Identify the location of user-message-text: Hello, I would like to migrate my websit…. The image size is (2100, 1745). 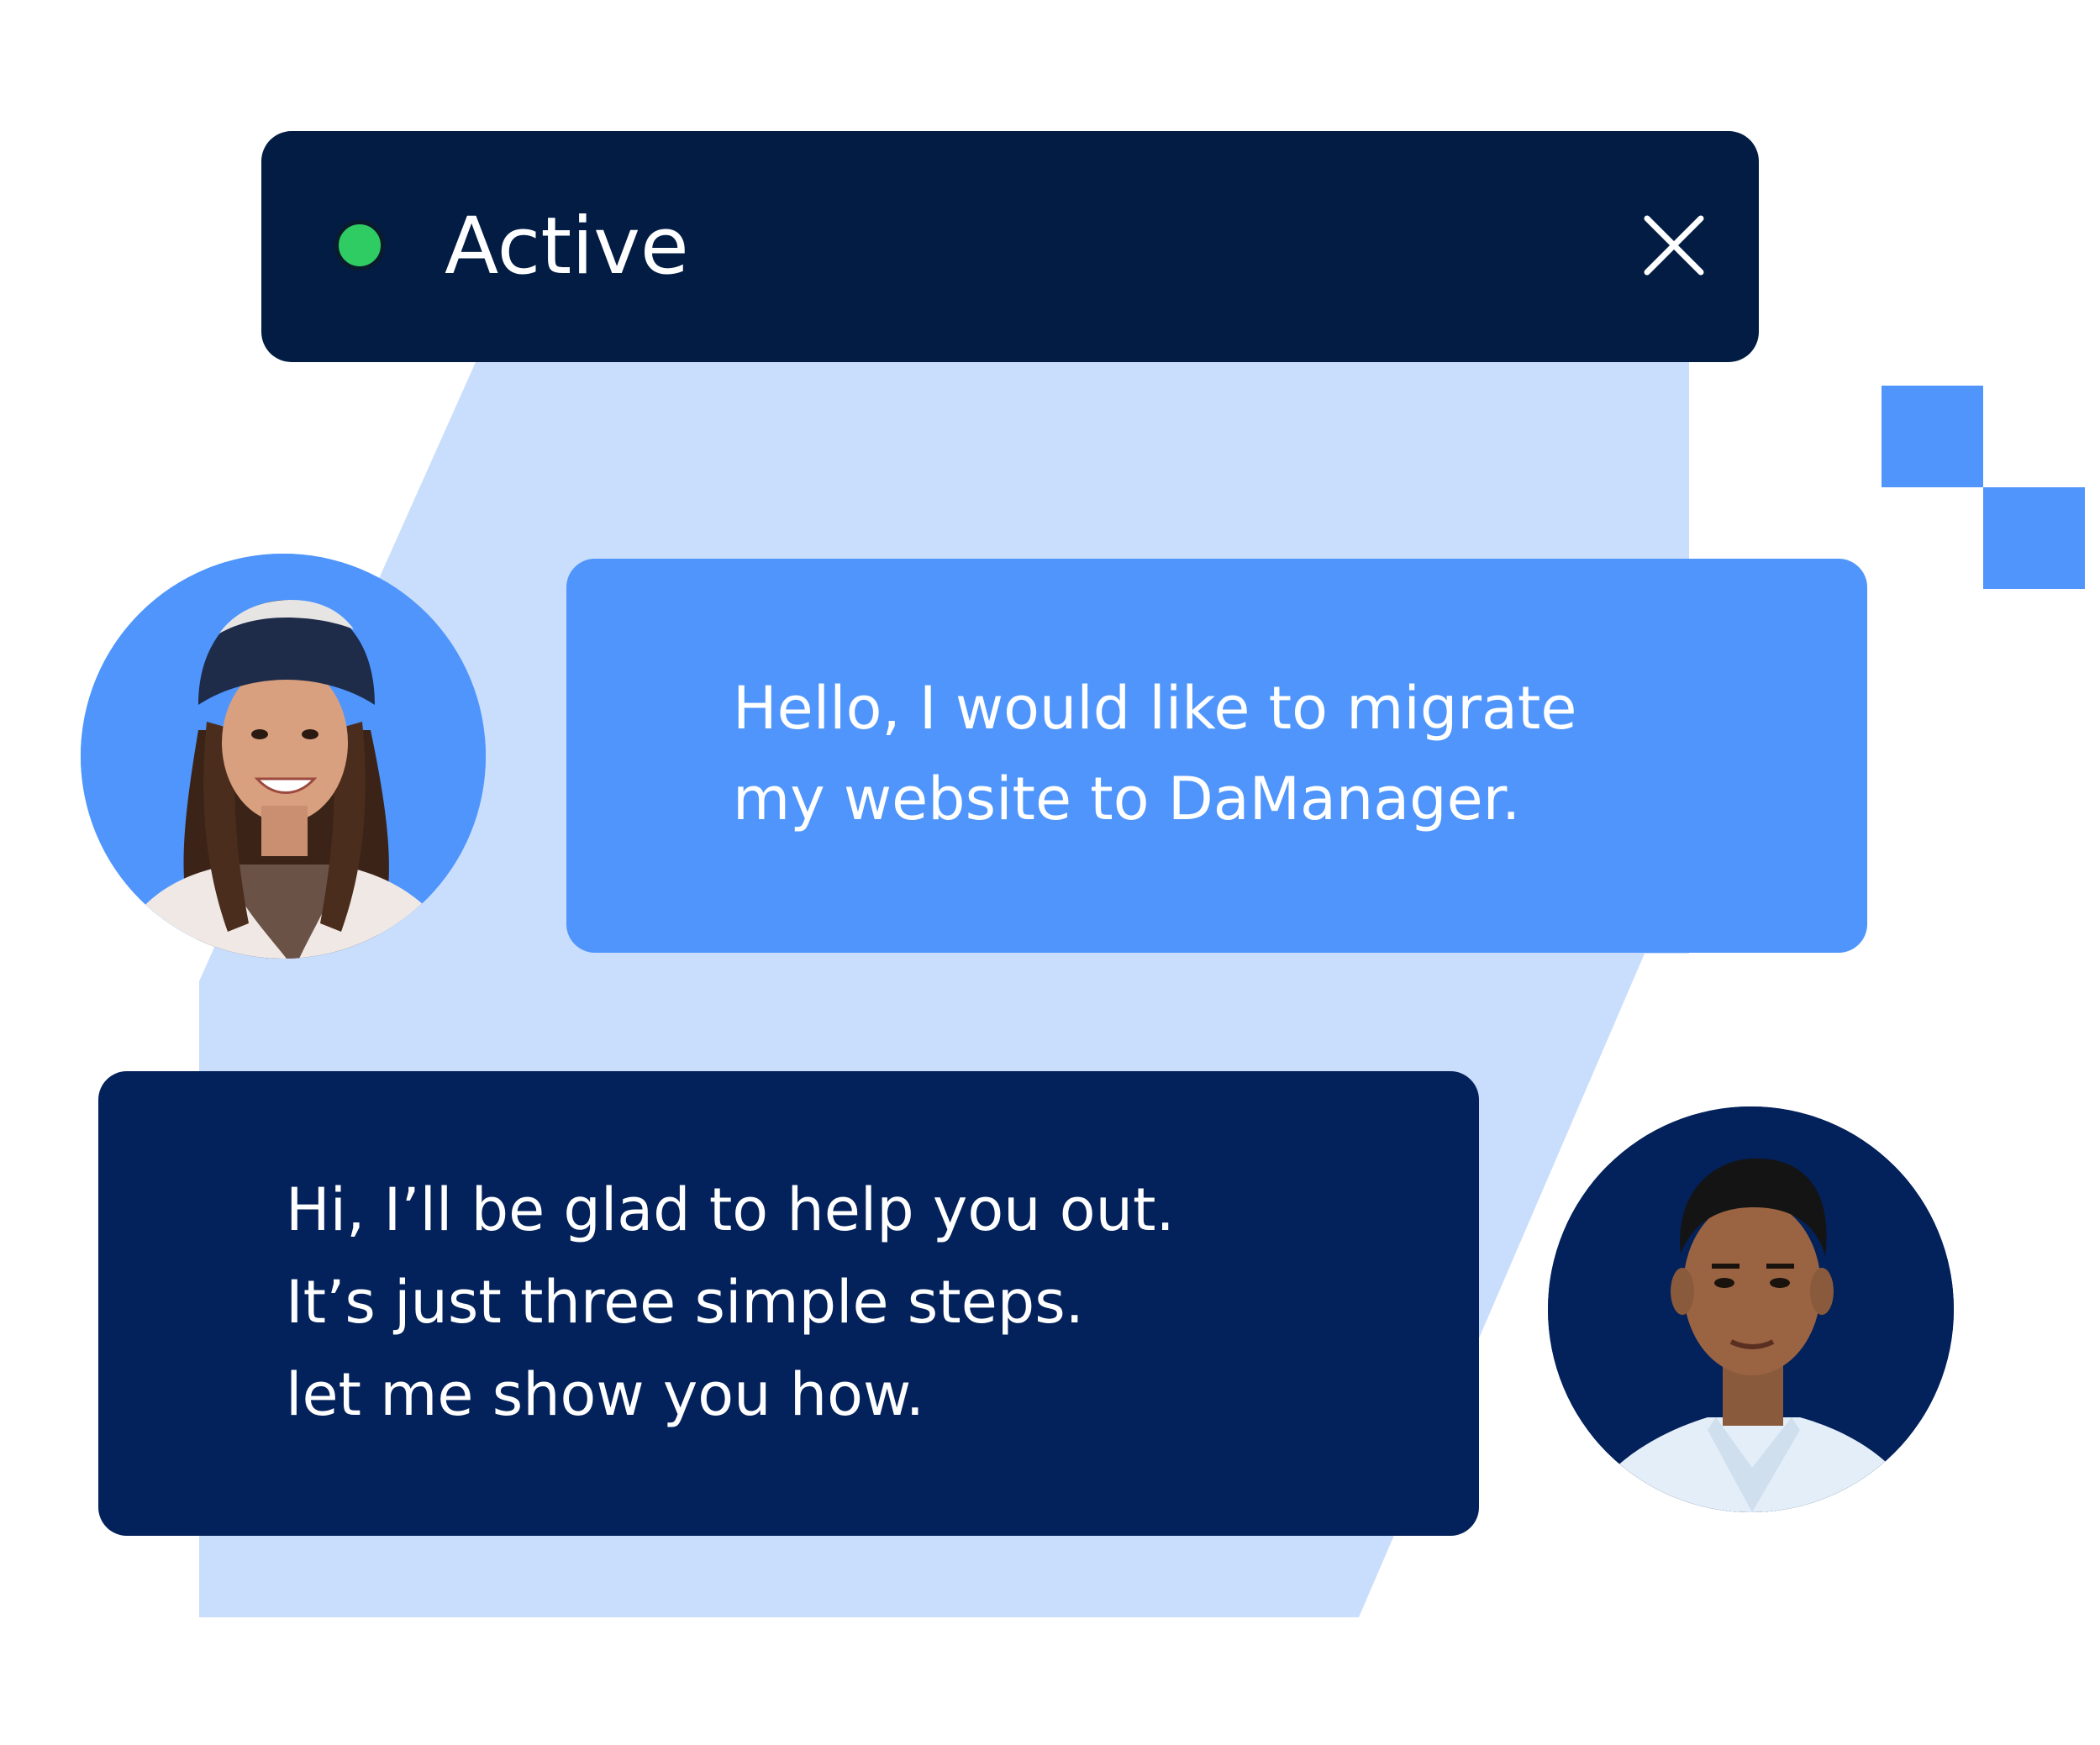
(1154, 753).